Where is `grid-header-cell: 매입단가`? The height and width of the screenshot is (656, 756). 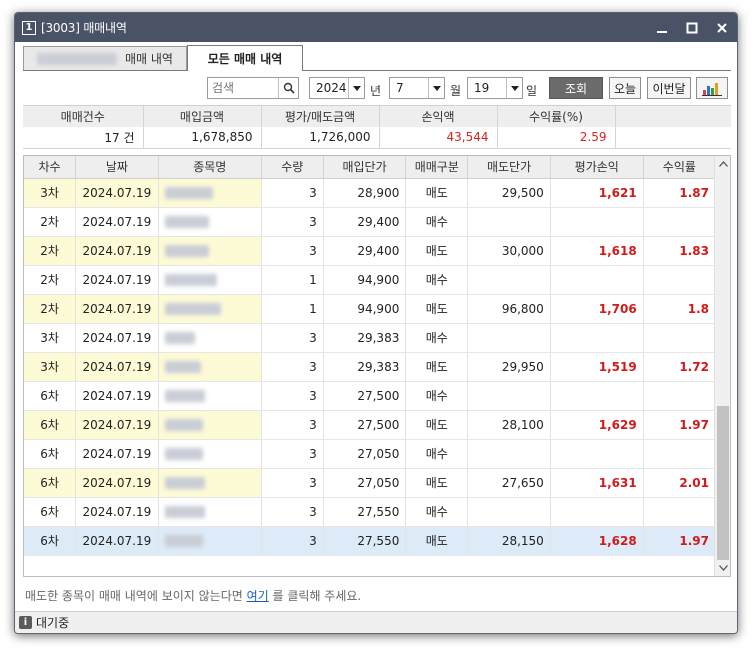 grid-header-cell: 매입단가 is located at coordinates (365, 167).